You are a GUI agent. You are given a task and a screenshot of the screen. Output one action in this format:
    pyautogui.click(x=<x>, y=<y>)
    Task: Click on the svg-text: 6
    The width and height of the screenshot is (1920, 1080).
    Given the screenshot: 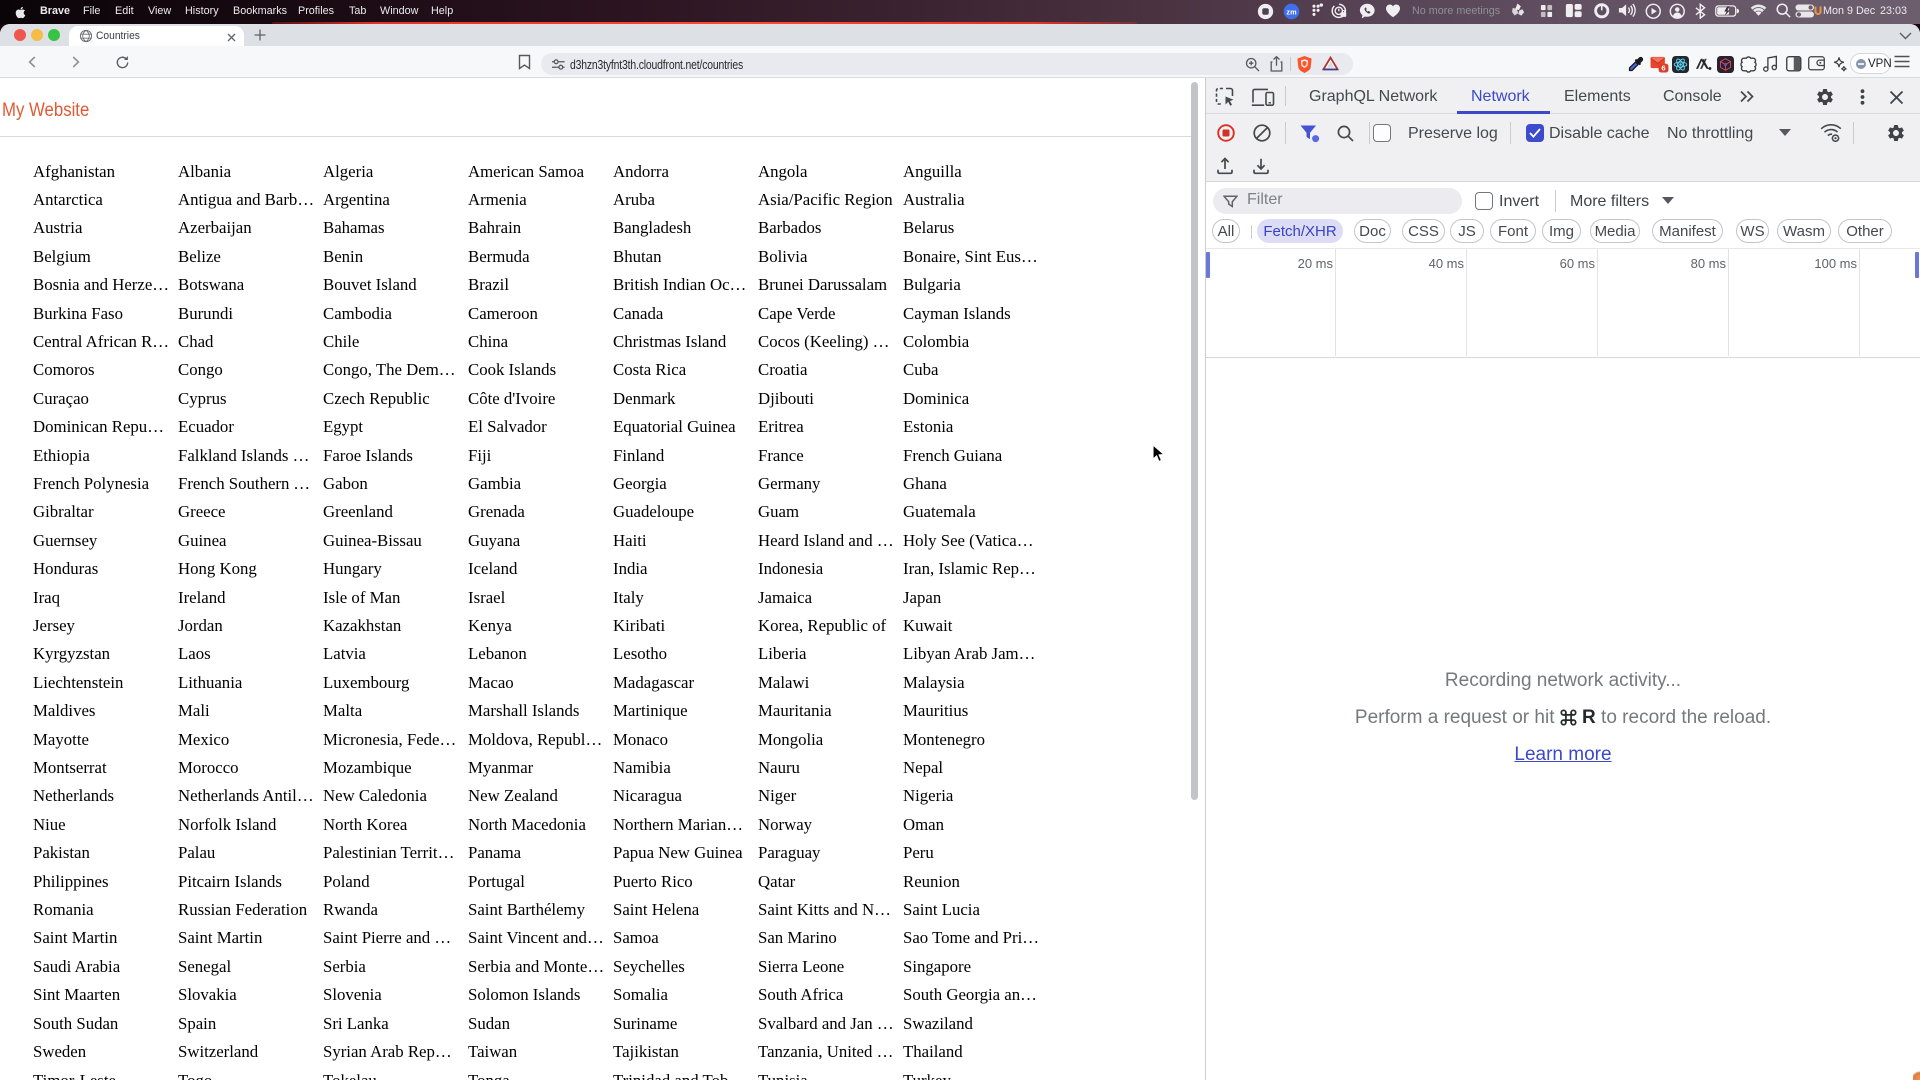 What is the action you would take?
    pyautogui.click(x=1663, y=67)
    